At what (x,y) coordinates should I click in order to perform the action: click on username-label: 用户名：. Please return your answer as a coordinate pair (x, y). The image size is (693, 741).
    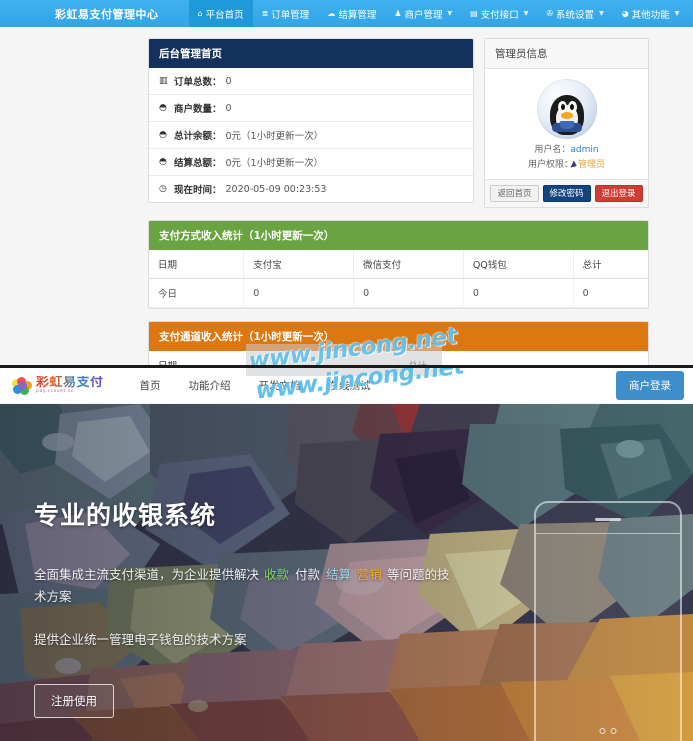
    Looking at the image, I should click on (552, 150).